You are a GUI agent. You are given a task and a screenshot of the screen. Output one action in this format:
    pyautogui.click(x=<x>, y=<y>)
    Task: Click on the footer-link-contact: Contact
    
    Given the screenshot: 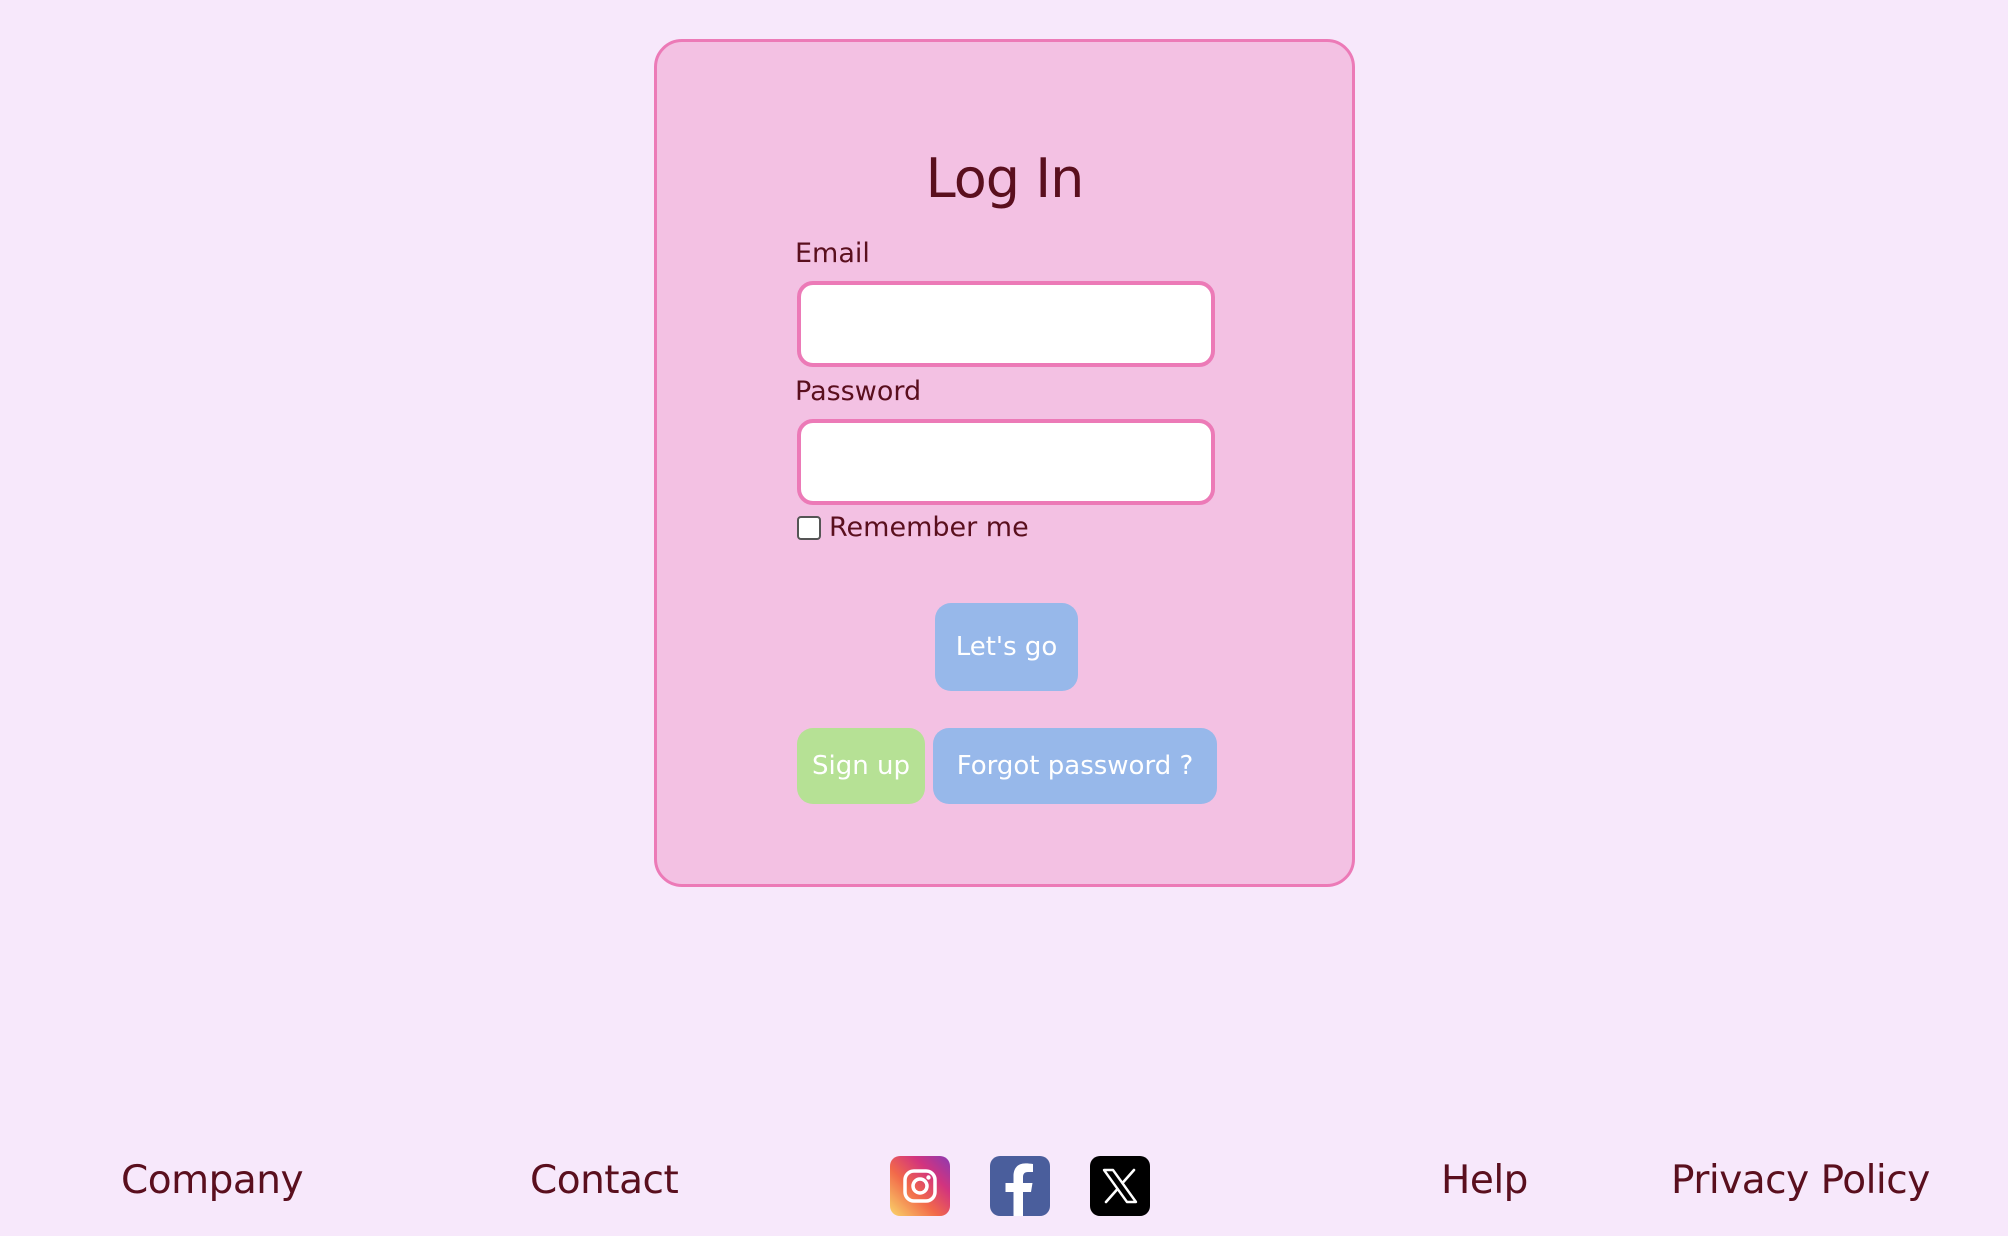 What is the action you would take?
    pyautogui.click(x=604, y=1180)
    